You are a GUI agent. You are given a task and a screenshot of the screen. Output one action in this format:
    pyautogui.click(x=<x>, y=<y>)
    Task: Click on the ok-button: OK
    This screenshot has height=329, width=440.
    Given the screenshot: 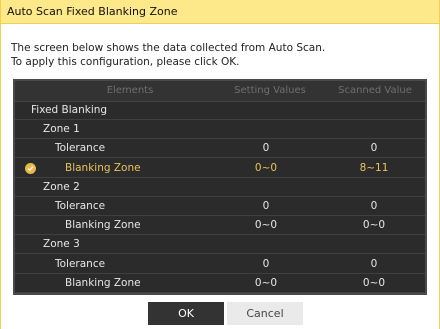 What is the action you would take?
    pyautogui.click(x=186, y=313)
    